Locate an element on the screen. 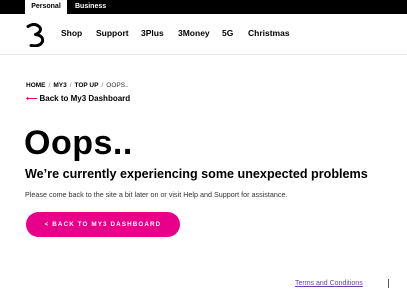 Image resolution: width=407 pixels, height=294 pixels. segment-bar: Personal Business is located at coordinates (203, 7).